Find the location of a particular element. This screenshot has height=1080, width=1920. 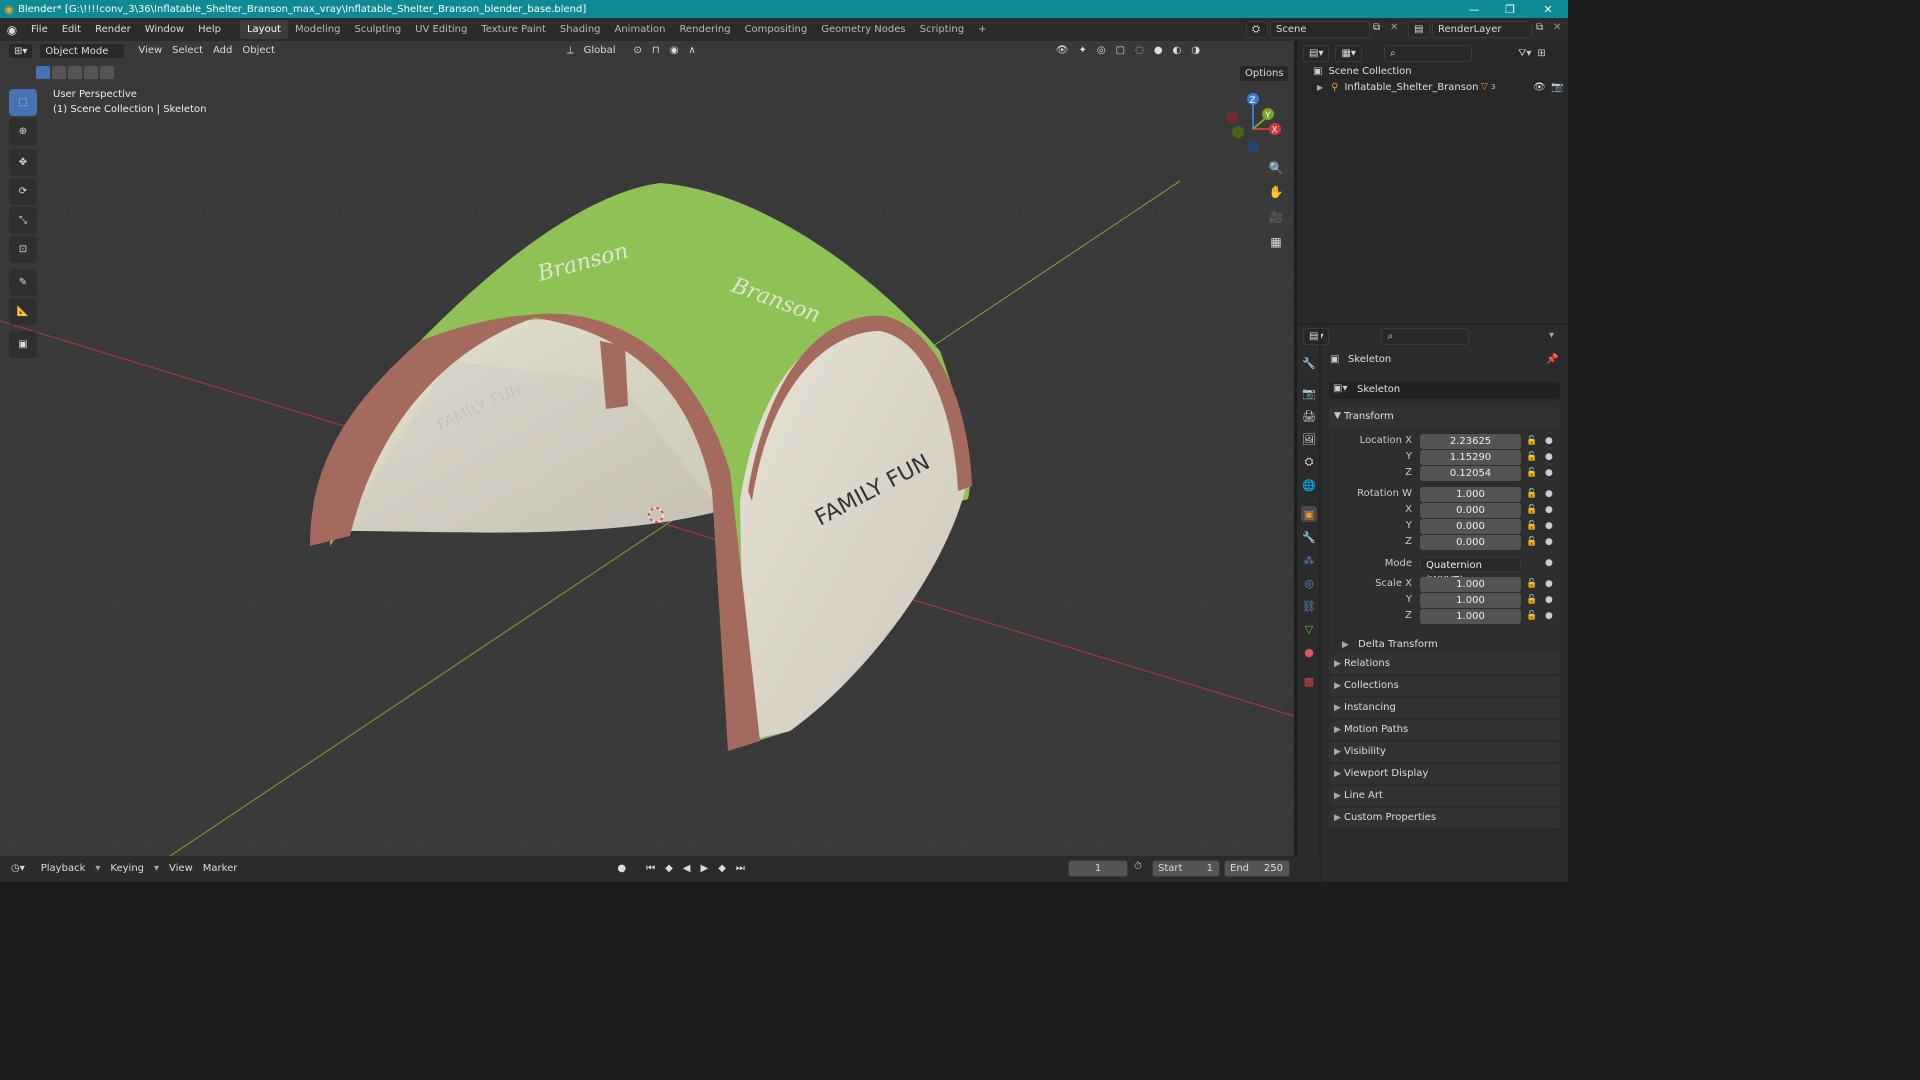

proportional-edit-icon: ◉ is located at coordinates (674, 51).